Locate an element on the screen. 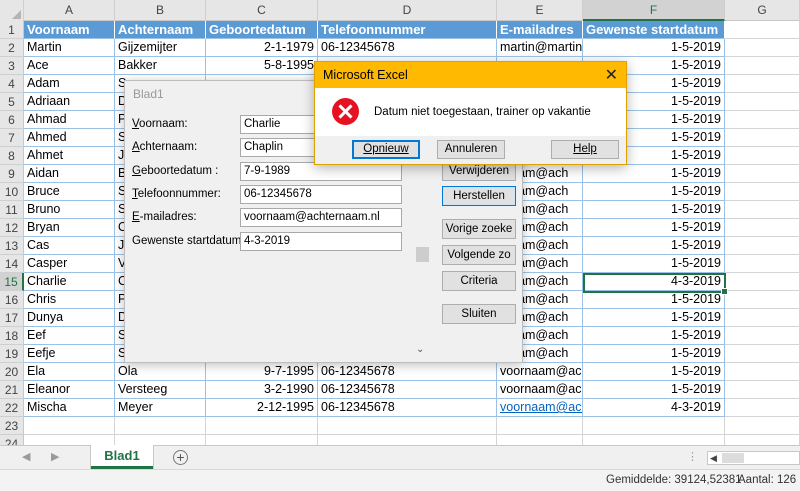 This screenshot has height=491, width=800. close-button: Sluiten is located at coordinates (479, 314).